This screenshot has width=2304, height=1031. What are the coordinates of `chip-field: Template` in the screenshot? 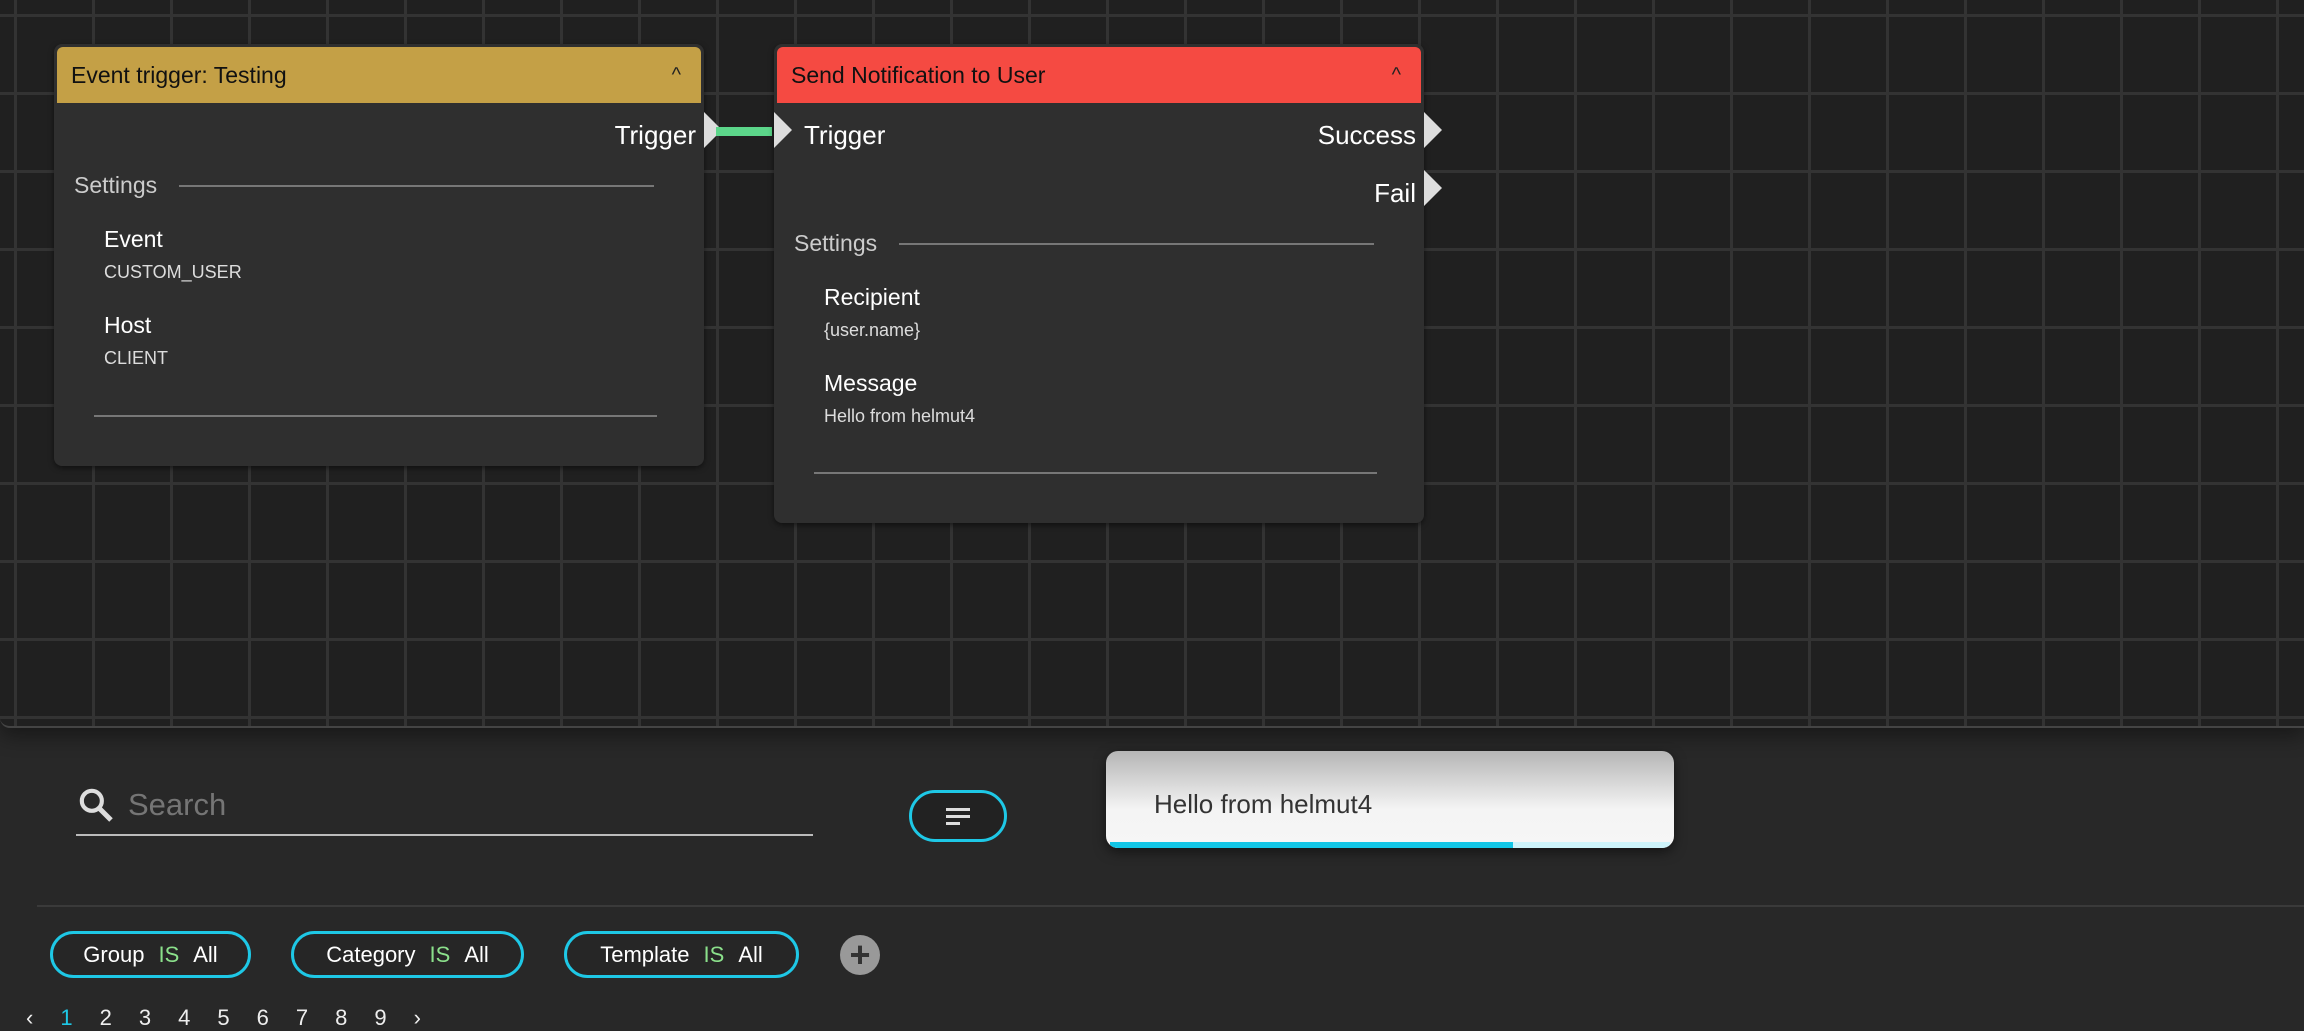 It's located at (645, 954).